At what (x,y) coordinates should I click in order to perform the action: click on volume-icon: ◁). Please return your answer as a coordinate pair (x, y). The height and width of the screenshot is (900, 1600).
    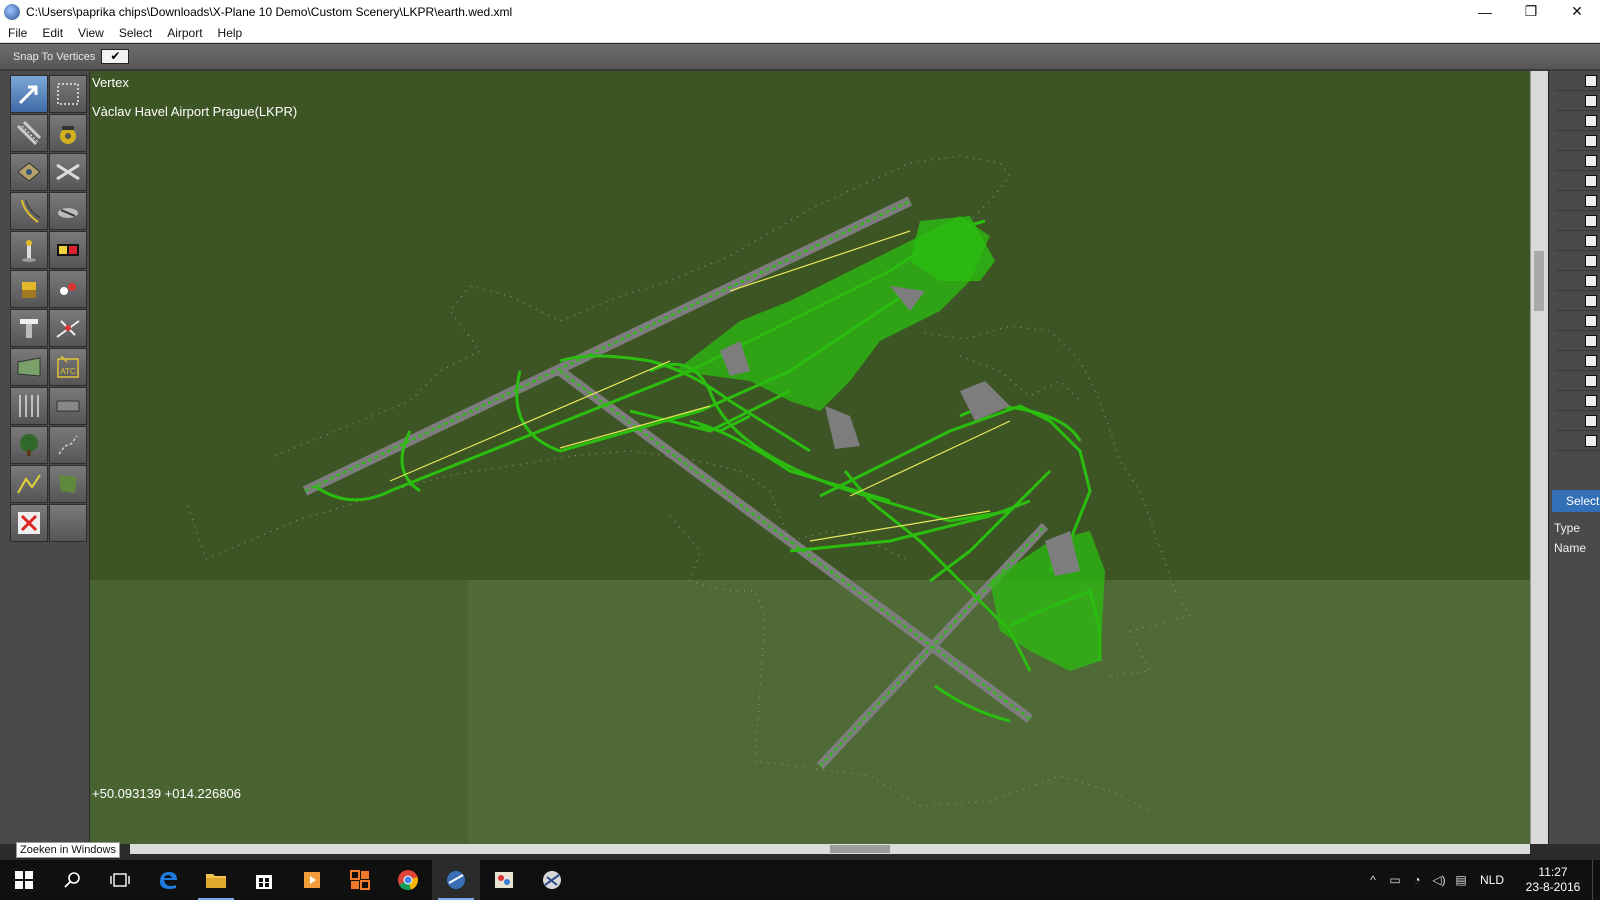
    Looking at the image, I should click on (1439, 880).